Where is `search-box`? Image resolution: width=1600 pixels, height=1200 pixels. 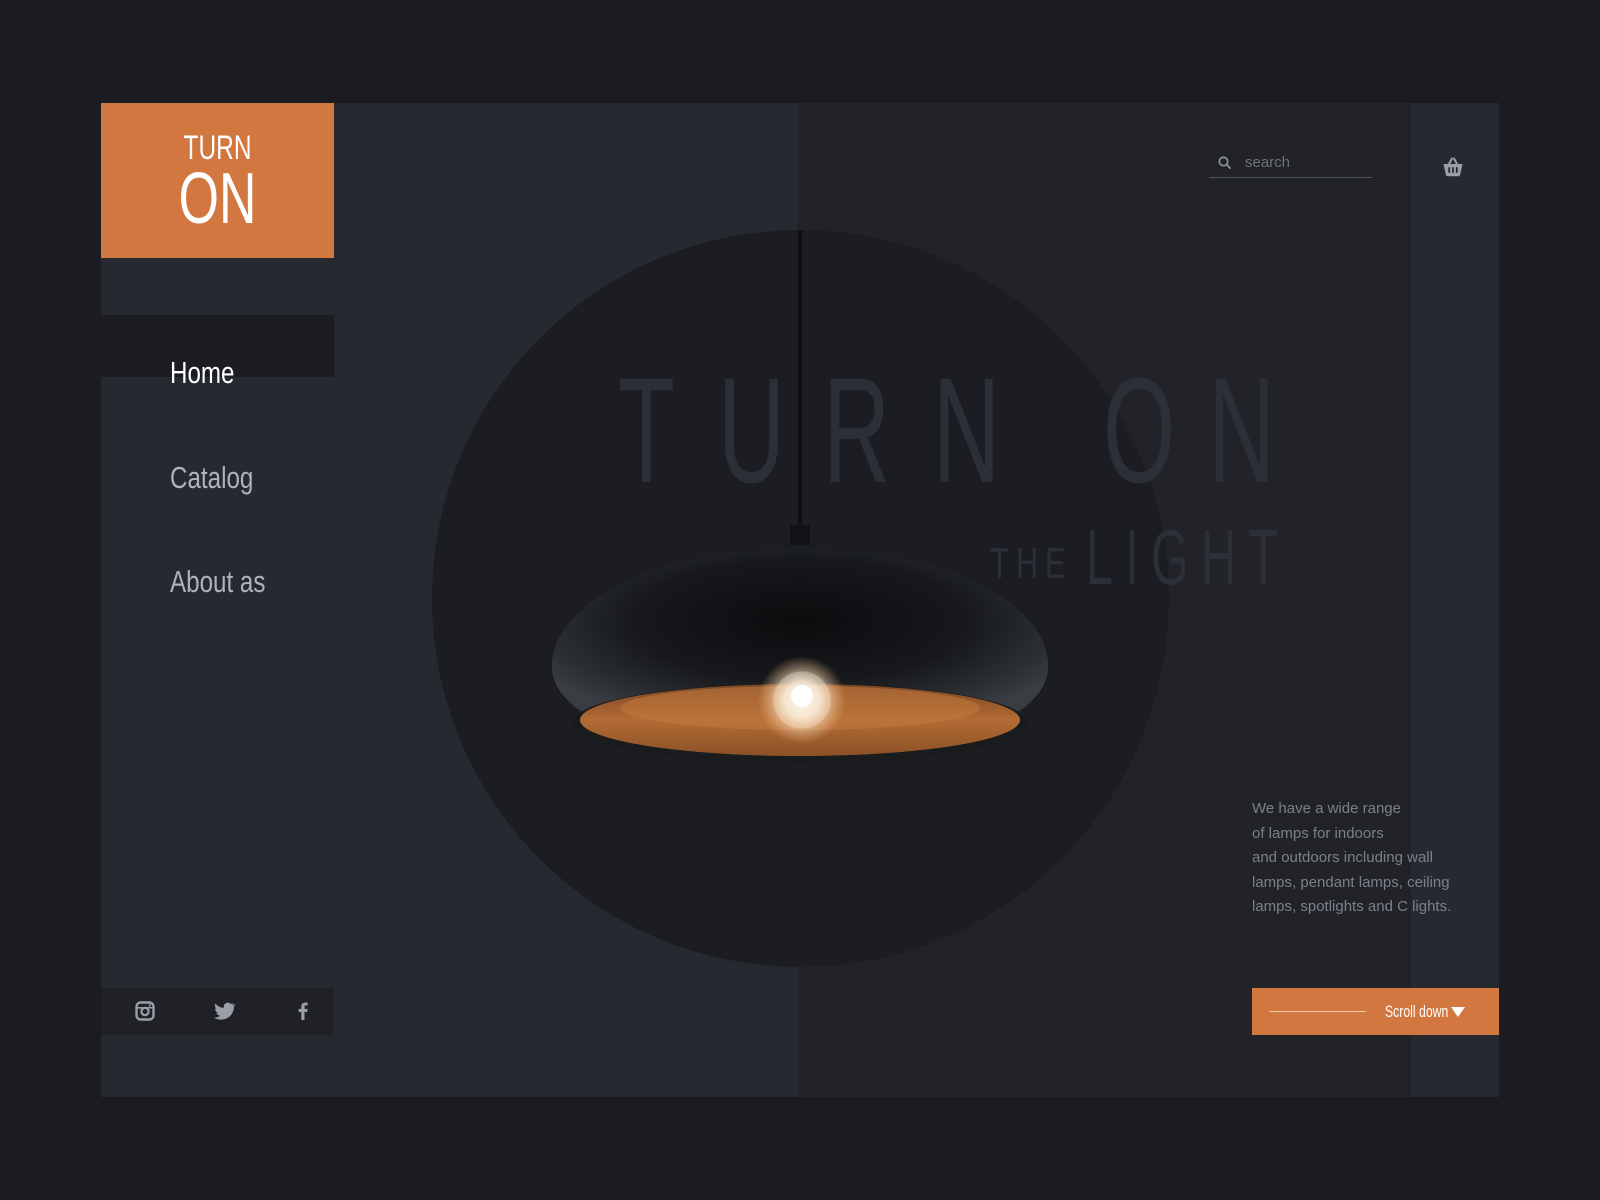 search-box is located at coordinates (1290, 164).